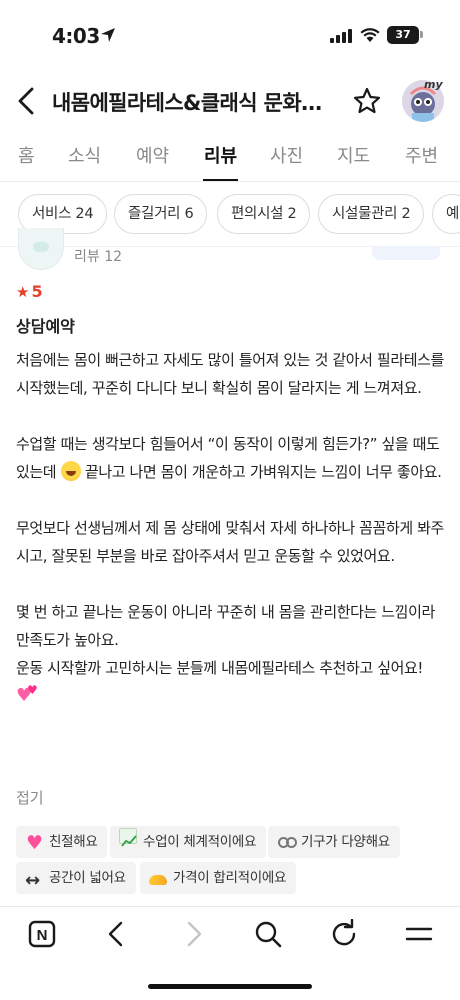  Describe the element at coordinates (268, 934) in the screenshot. I see `search-button` at that location.